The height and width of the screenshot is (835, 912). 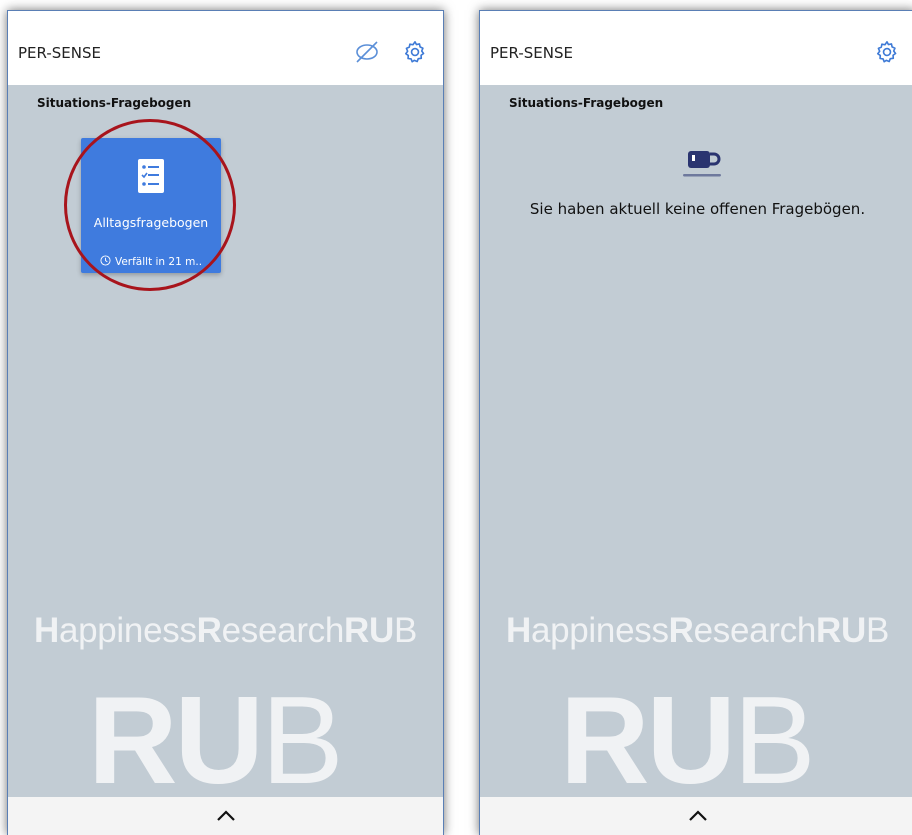 What do you see at coordinates (151, 222) in the screenshot?
I see `questionnaire-title: Alltagsfragebogen` at bounding box center [151, 222].